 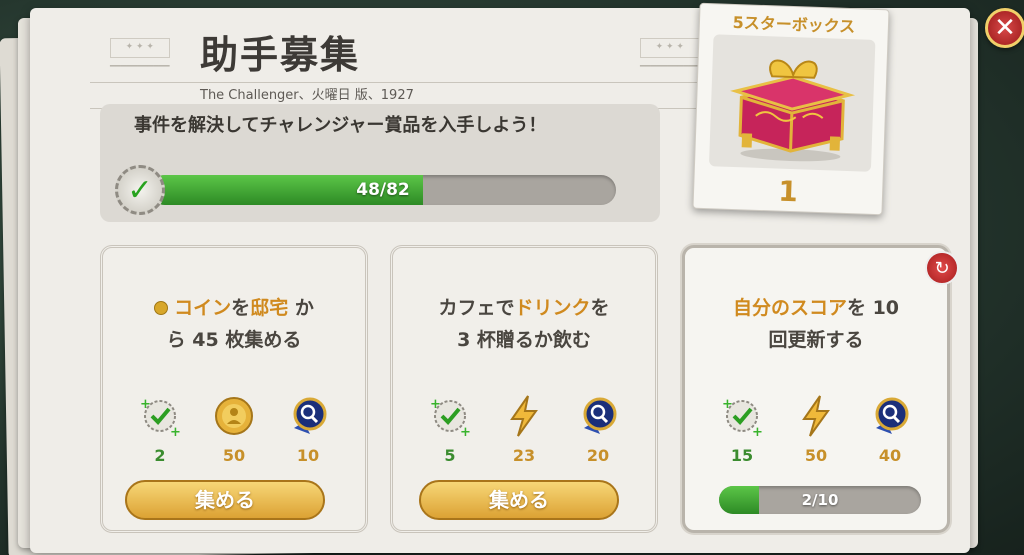 I want to click on header-rule, so click(x=395, y=82).